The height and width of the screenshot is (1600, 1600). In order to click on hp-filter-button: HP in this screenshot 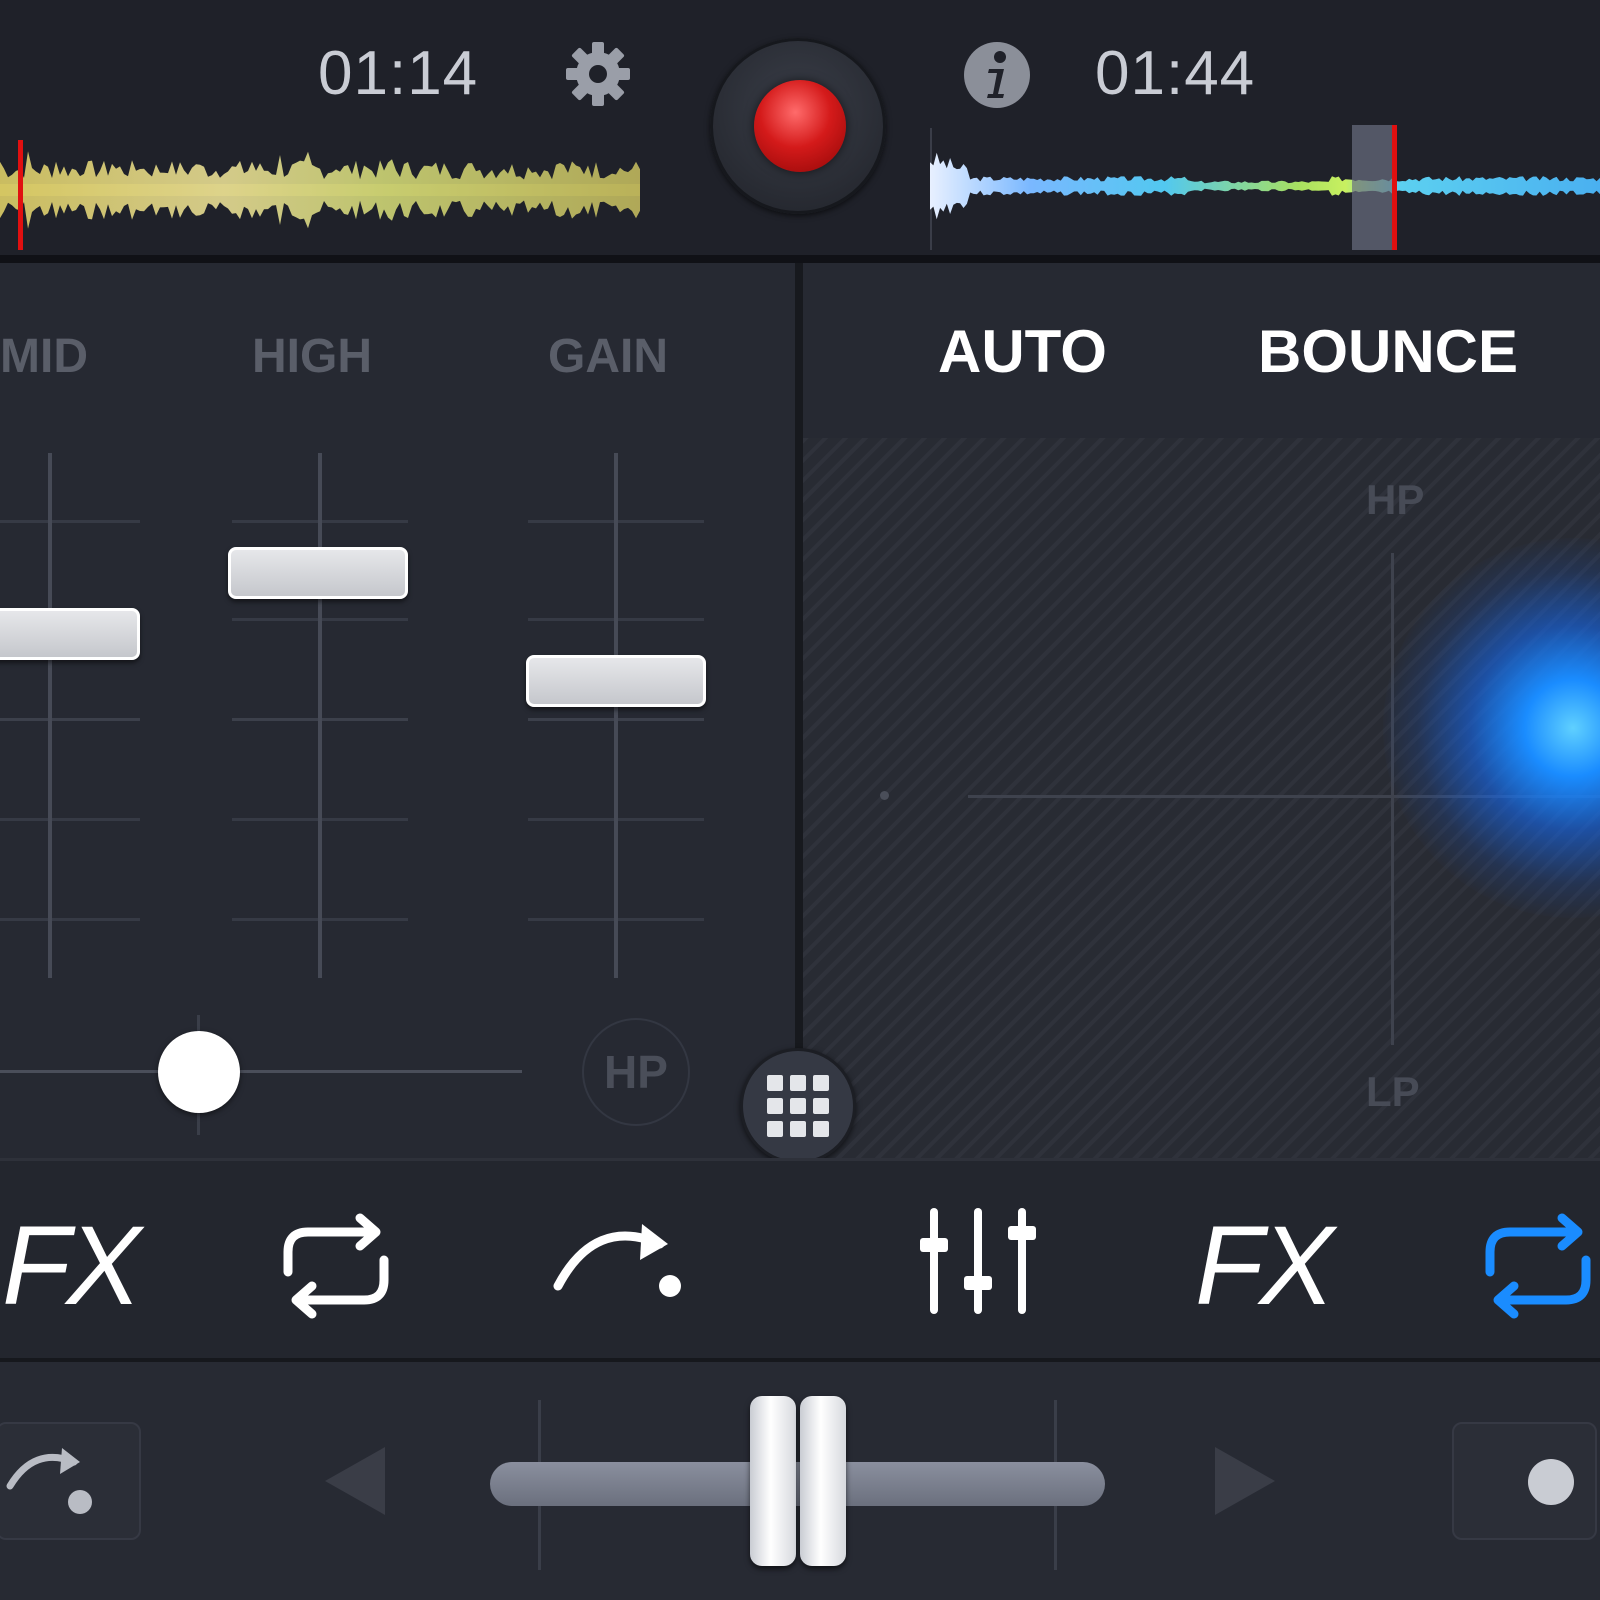, I will do `click(636, 1072)`.